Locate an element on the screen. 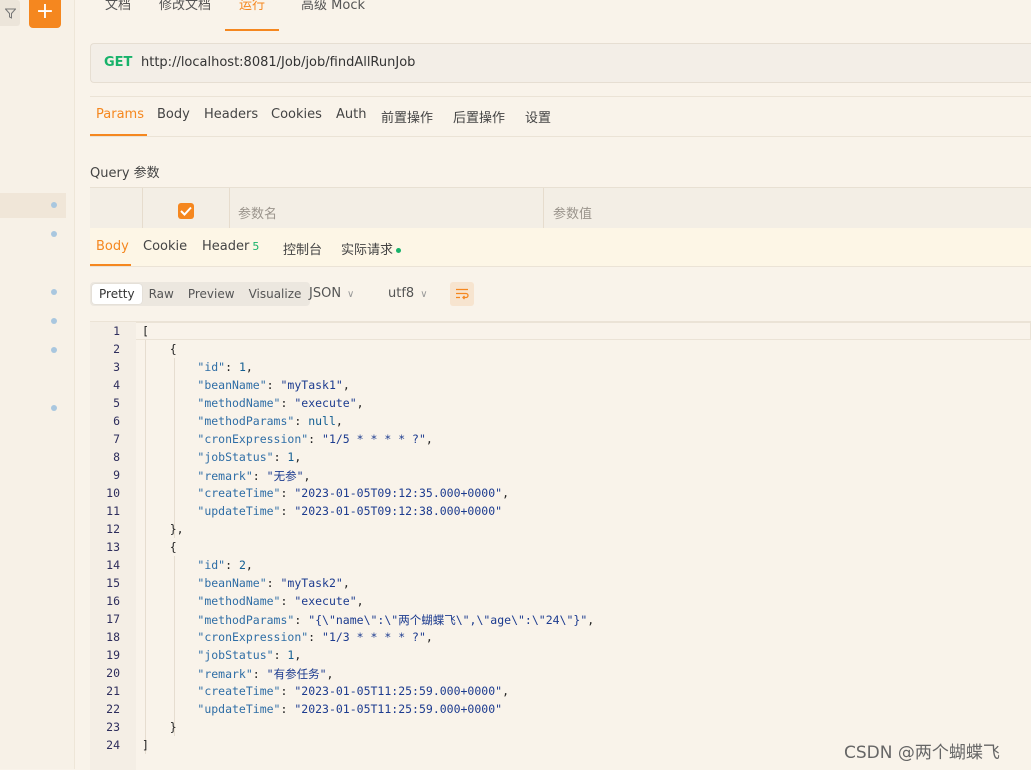 Image resolution: width=1031 pixels, height=770 pixels. active-line-highlight is located at coordinates (583, 331).